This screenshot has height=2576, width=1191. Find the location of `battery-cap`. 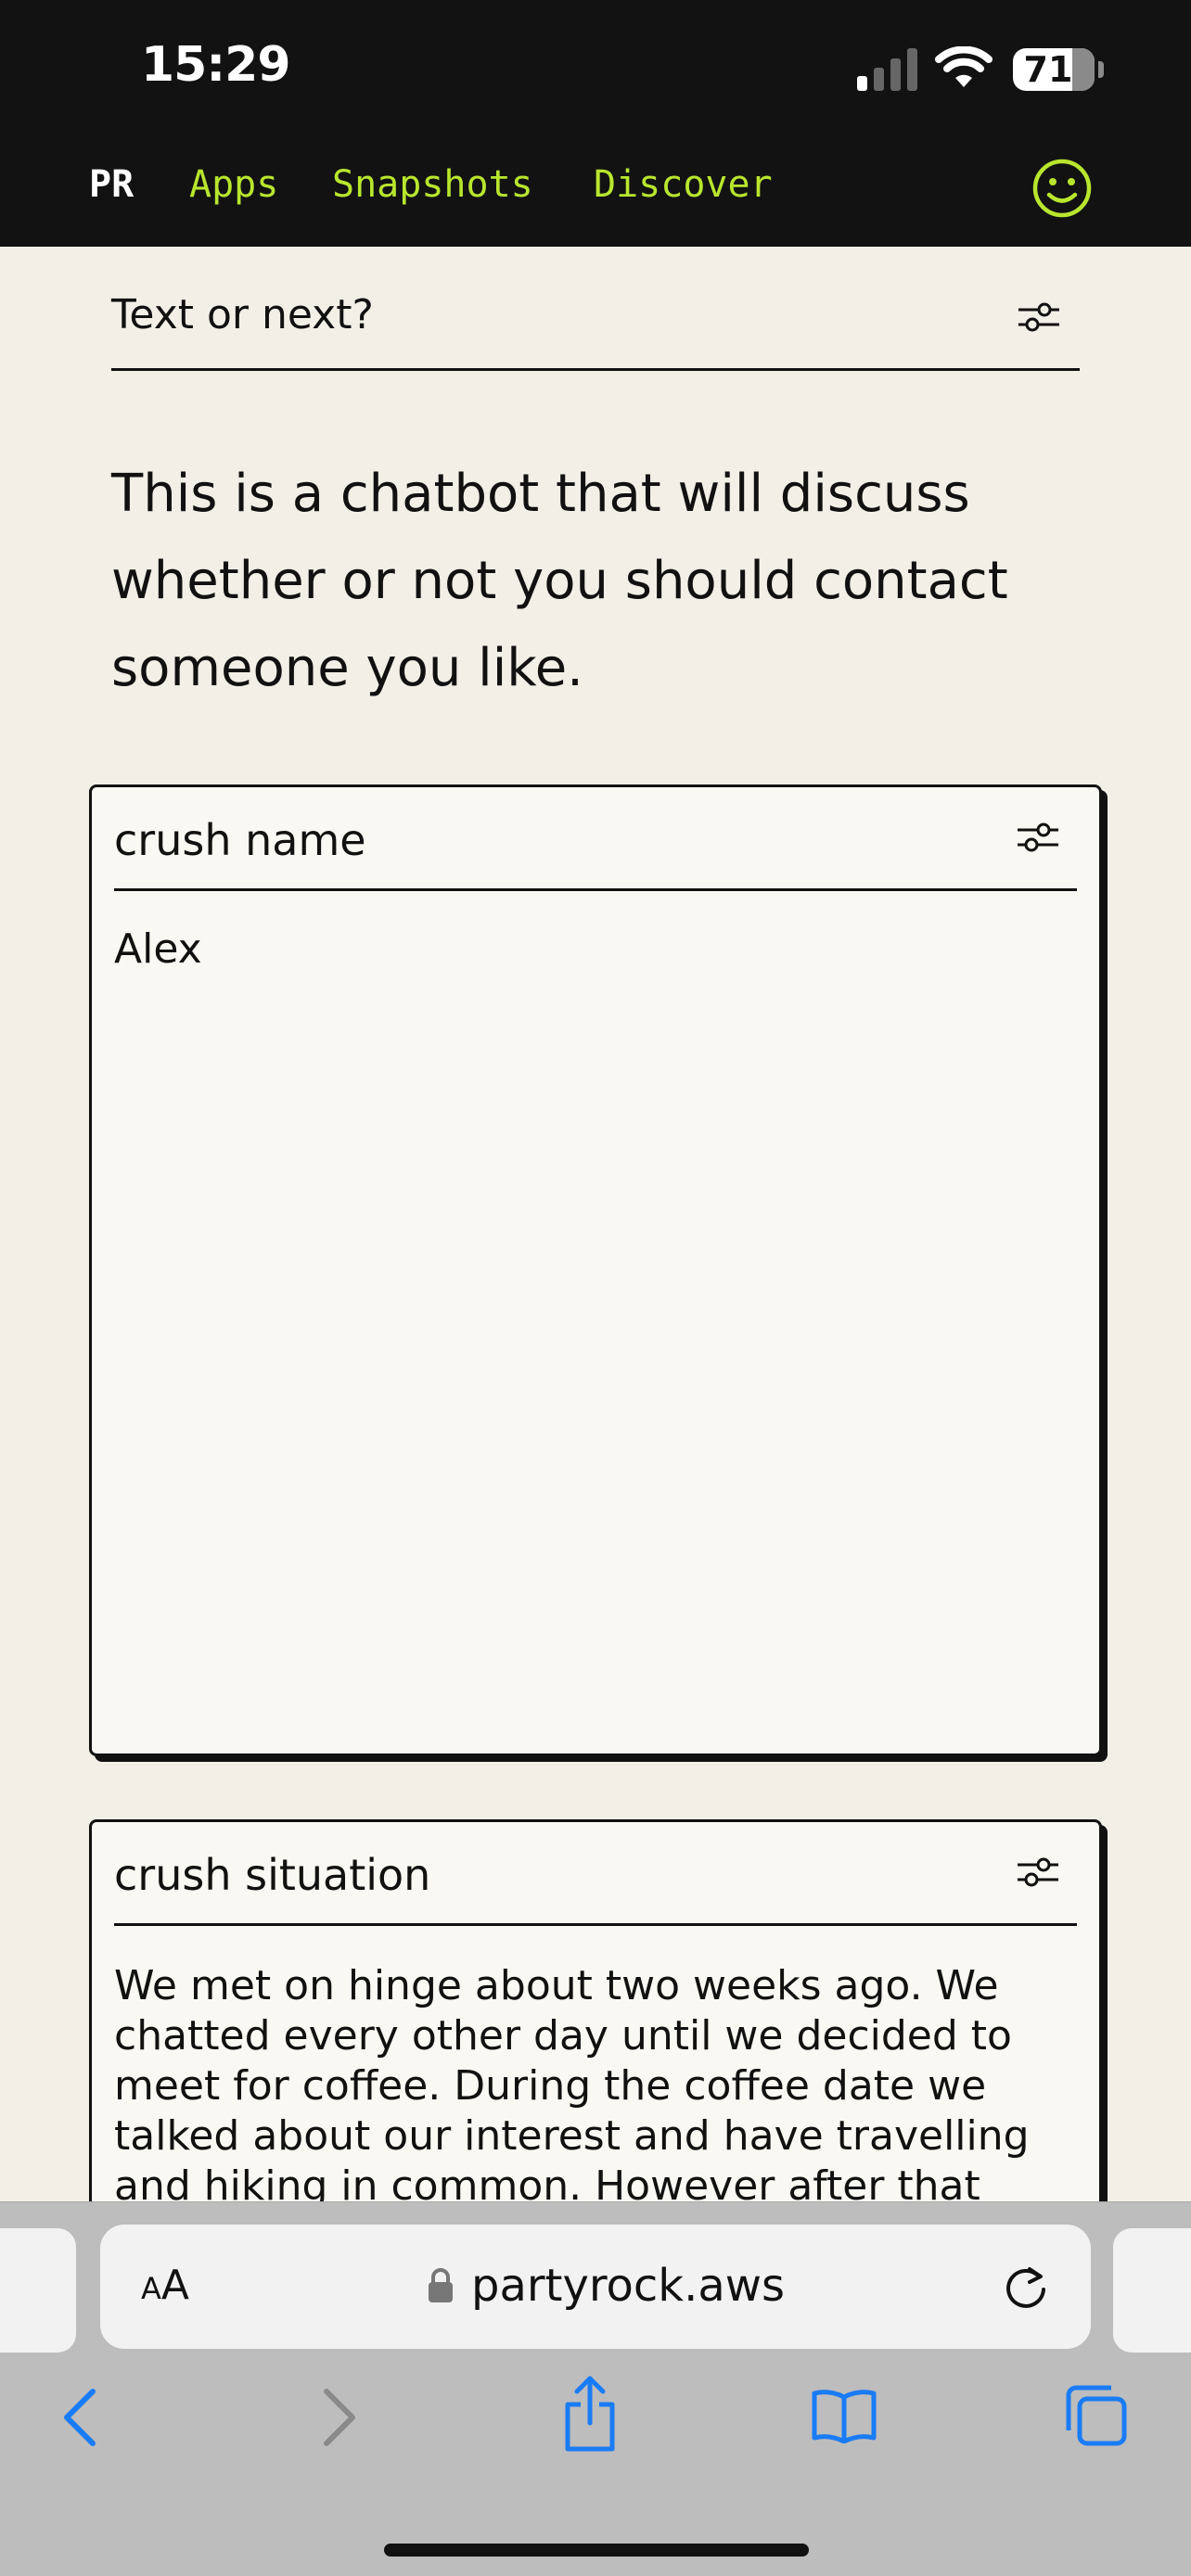

battery-cap is located at coordinates (1101, 69).